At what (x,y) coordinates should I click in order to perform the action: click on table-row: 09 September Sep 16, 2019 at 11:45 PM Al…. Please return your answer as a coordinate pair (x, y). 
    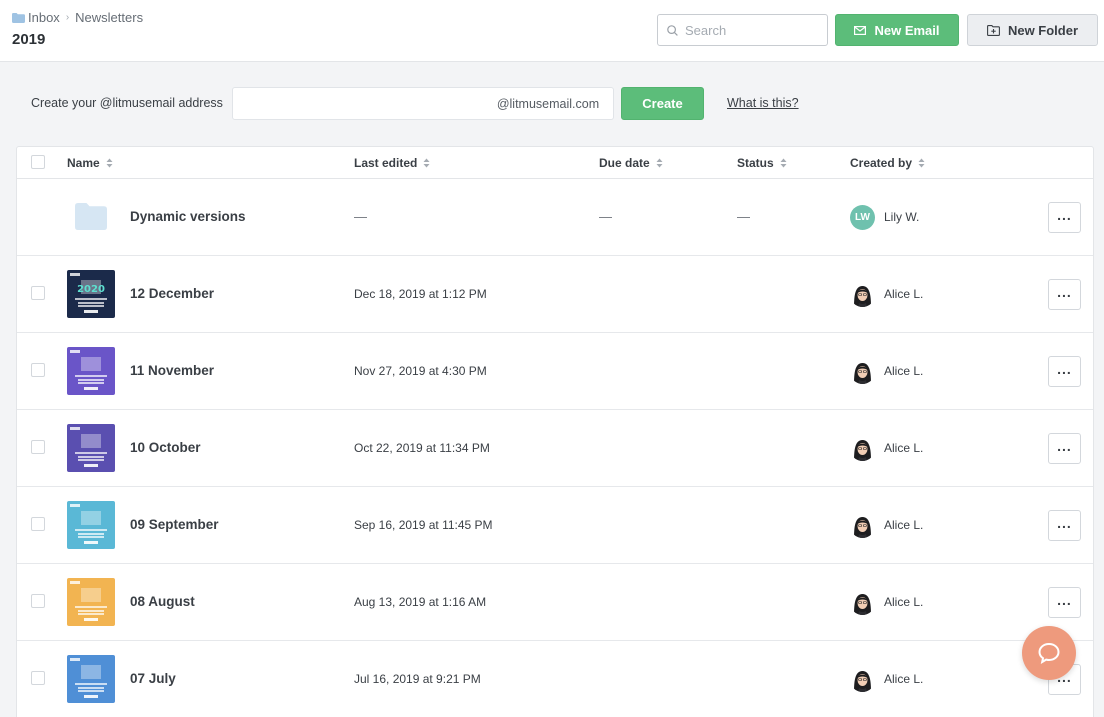
    Looking at the image, I should click on (555, 525).